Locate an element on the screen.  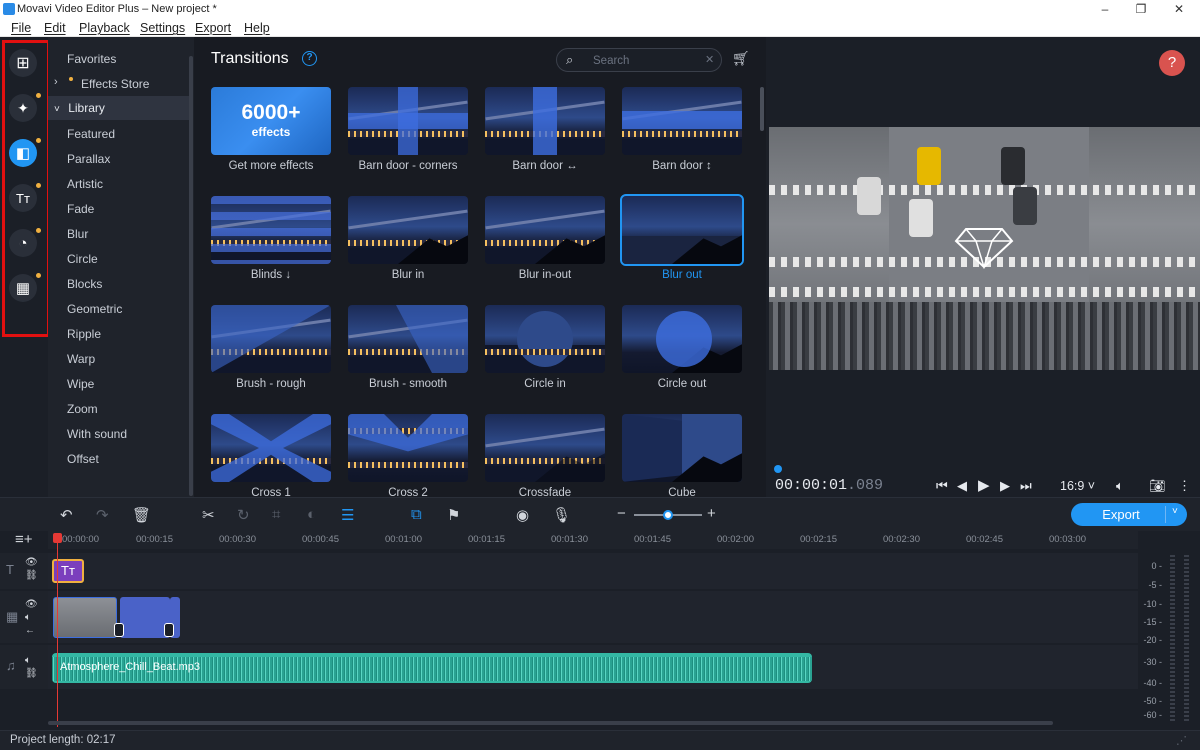
audio-clip: Atmosphere_Chill_Beat.mp3 is located at coordinates (432, 668).